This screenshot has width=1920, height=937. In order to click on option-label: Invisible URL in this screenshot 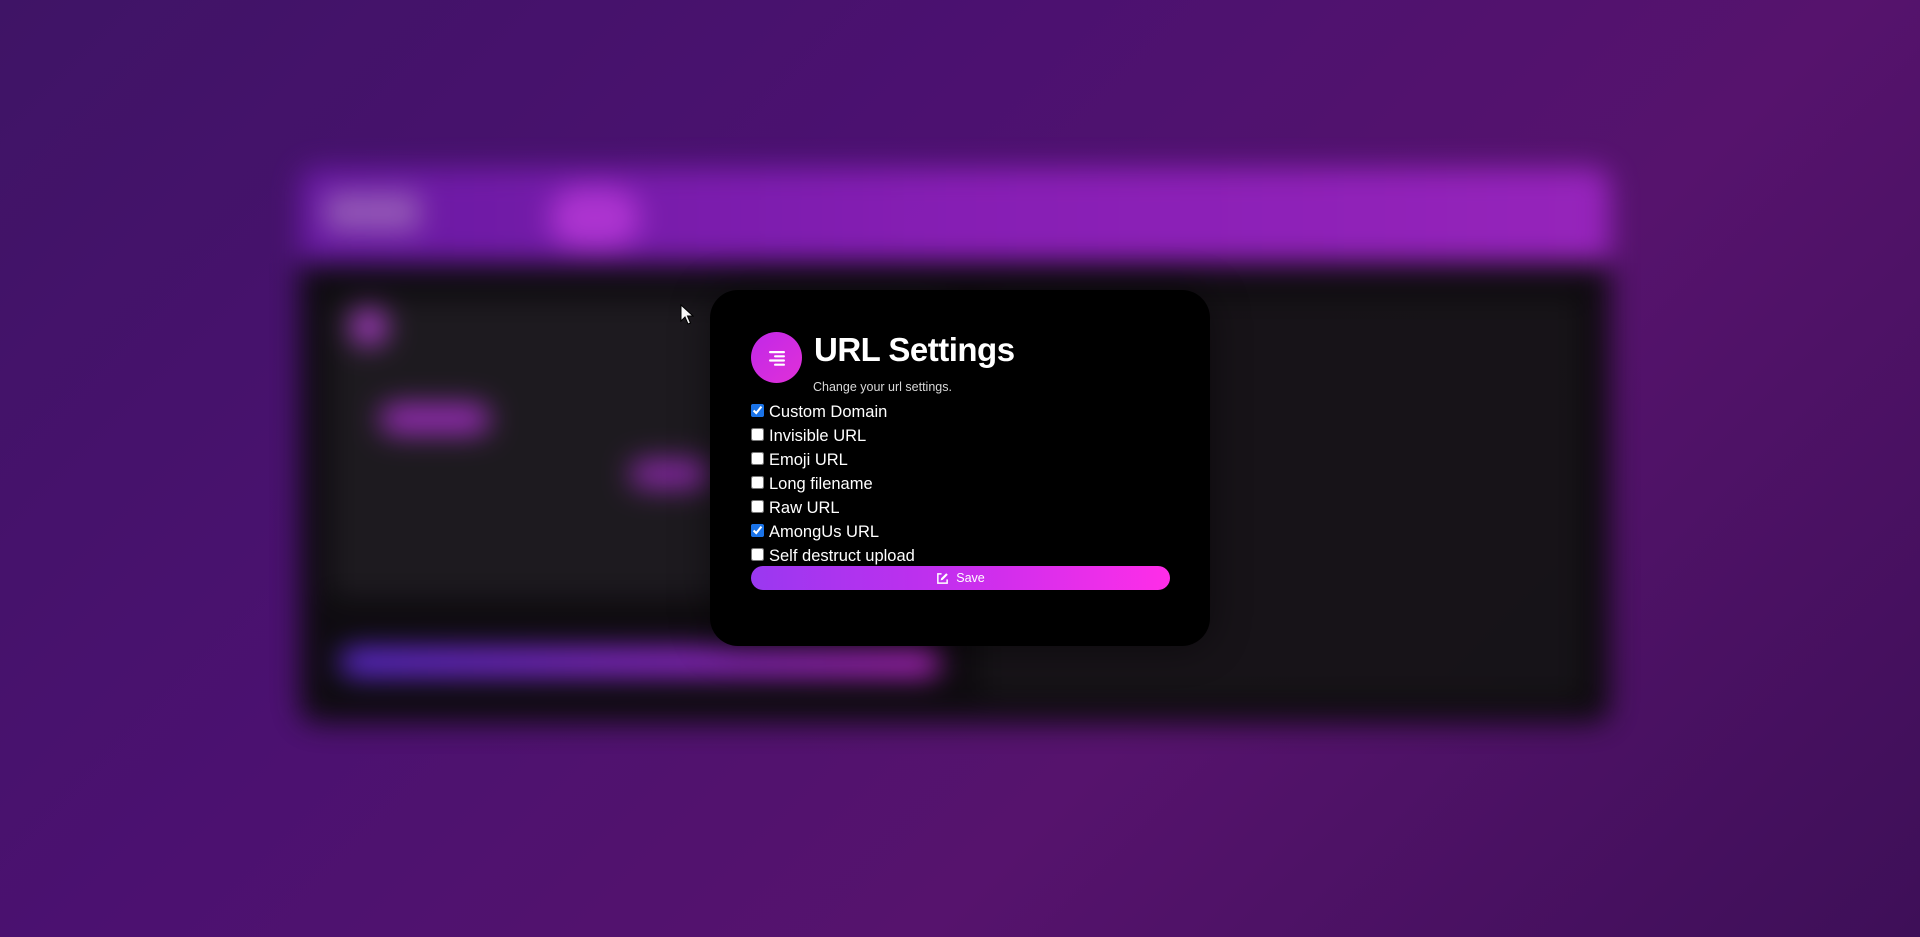, I will do `click(818, 435)`.